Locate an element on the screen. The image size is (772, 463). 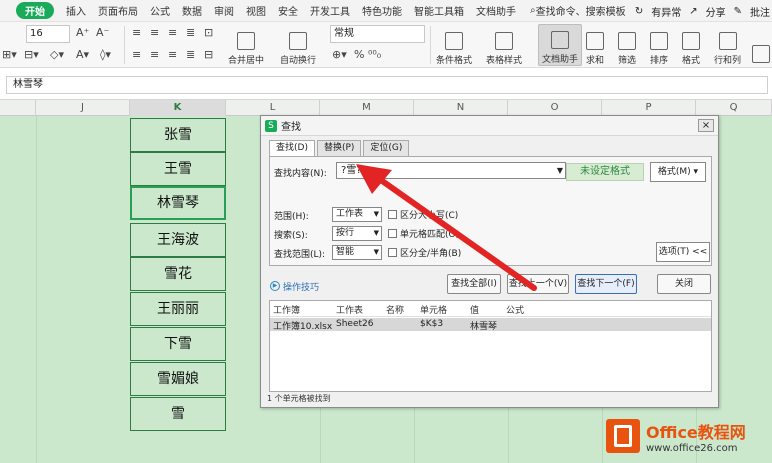
font-size-select: 16 is located at coordinates (48, 34).